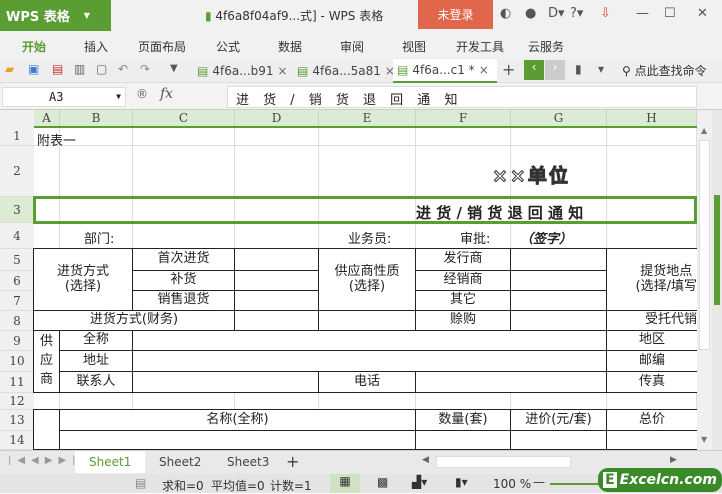 The height and width of the screenshot is (494, 722). I want to click on open-icon: ▰, so click(9, 69).